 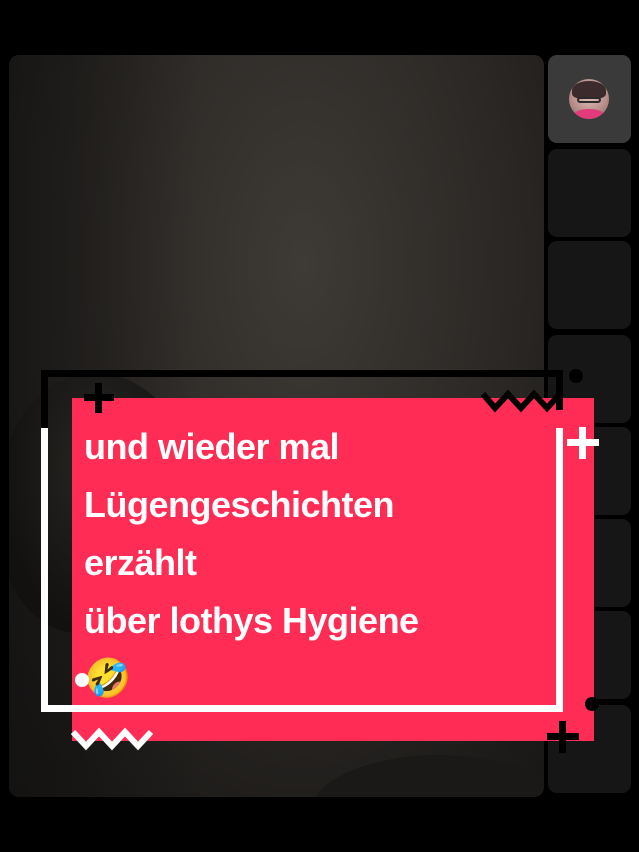 What do you see at coordinates (239, 504) in the screenshot?
I see `caption-line-2: Lügengeschichten` at bounding box center [239, 504].